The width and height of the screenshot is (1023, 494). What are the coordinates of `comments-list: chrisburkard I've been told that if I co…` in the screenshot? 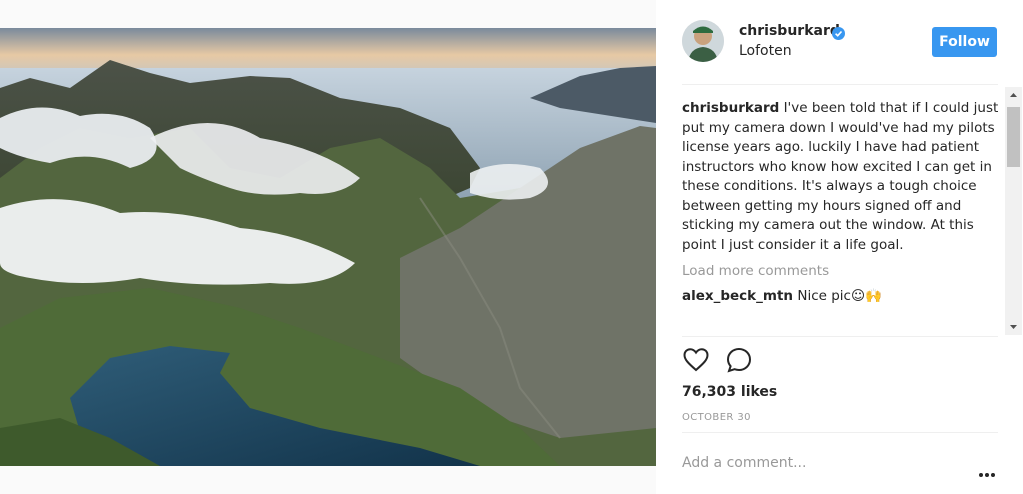 It's located at (842, 217).